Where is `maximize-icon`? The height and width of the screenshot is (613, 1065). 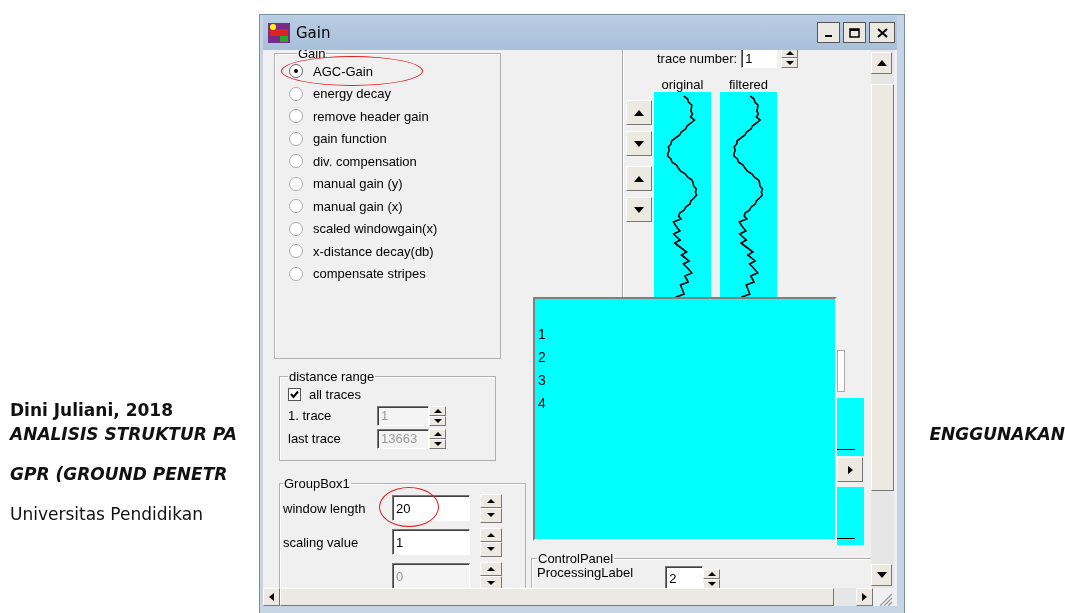 maximize-icon is located at coordinates (854, 32).